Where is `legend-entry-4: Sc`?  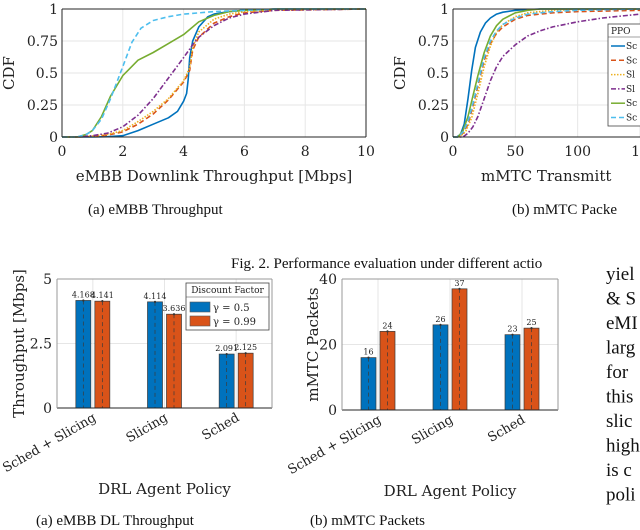
legend-entry-4: Sc is located at coordinates (631, 104).